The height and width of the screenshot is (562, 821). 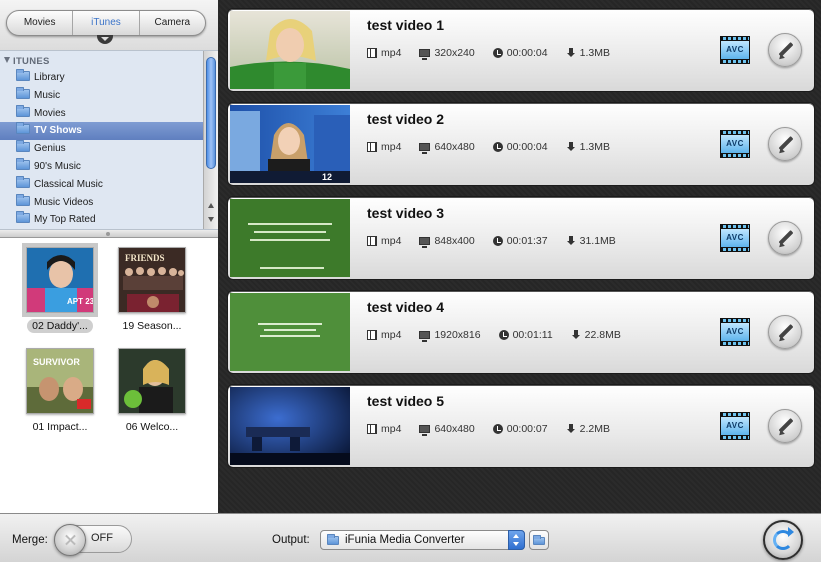 I want to click on video-duration: 00:00:07, so click(x=527, y=429).